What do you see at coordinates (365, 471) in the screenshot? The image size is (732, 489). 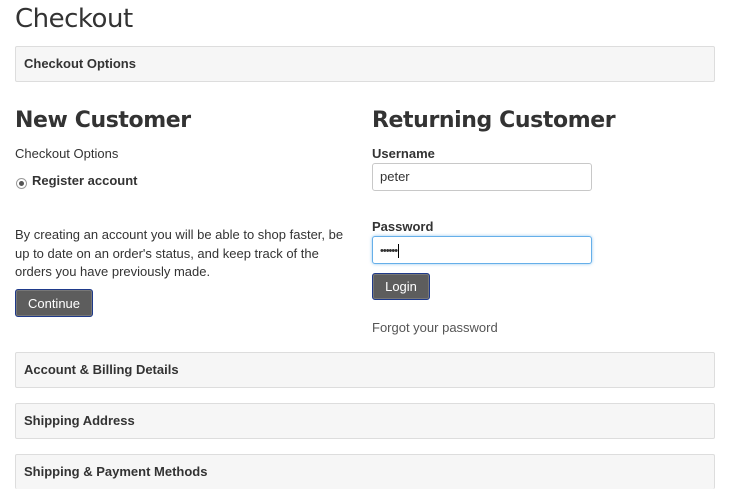 I see `panel-shipping-payment: Shipping & Payment Methods` at bounding box center [365, 471].